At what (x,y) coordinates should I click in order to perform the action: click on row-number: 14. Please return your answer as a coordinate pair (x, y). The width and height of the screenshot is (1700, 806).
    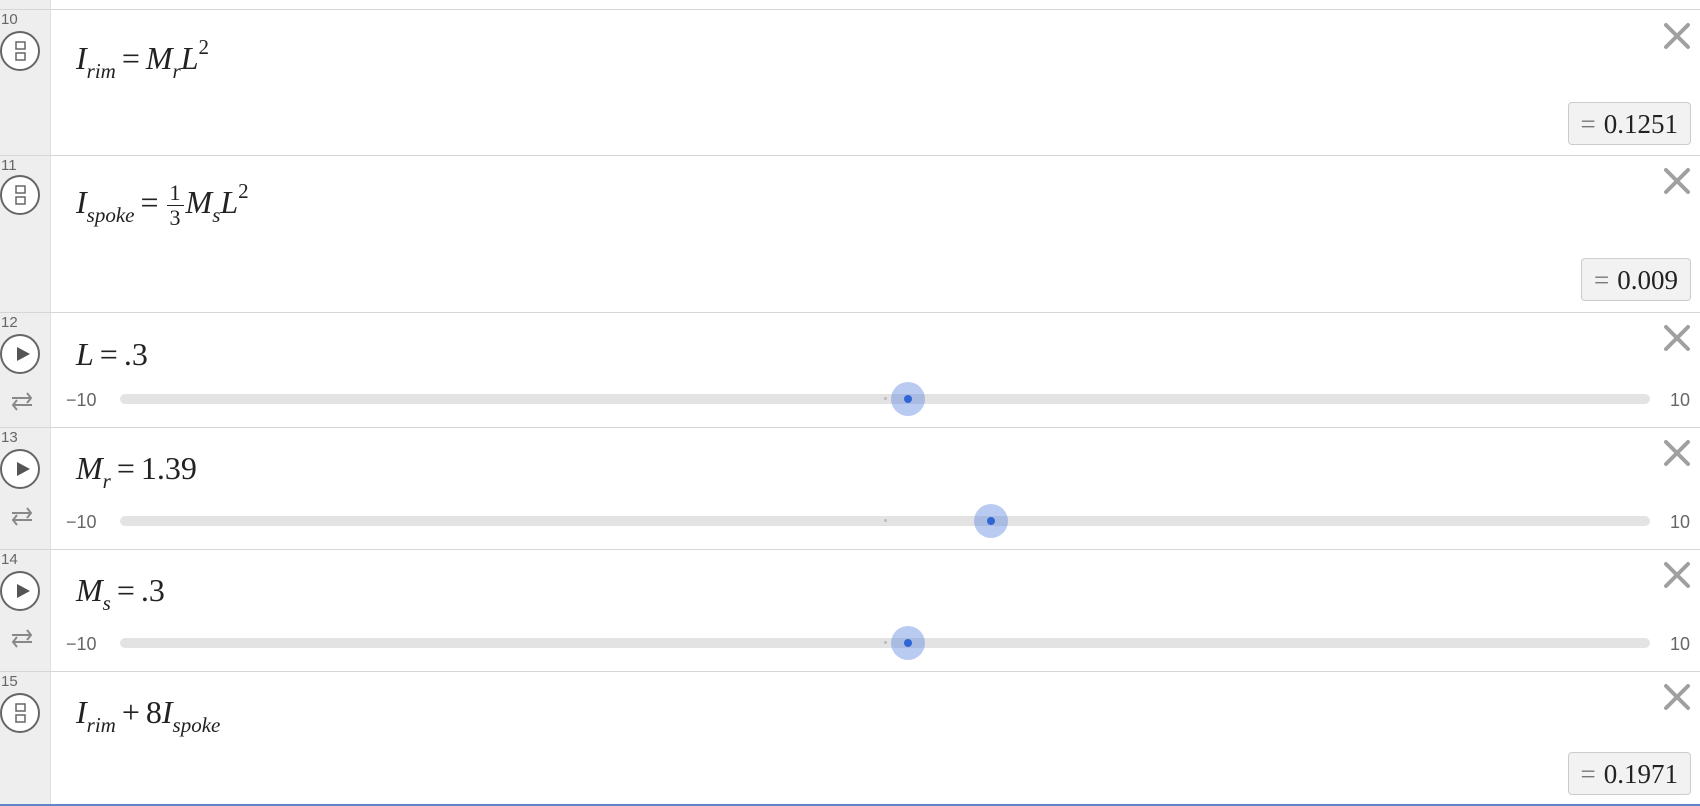
    Looking at the image, I should click on (9, 559).